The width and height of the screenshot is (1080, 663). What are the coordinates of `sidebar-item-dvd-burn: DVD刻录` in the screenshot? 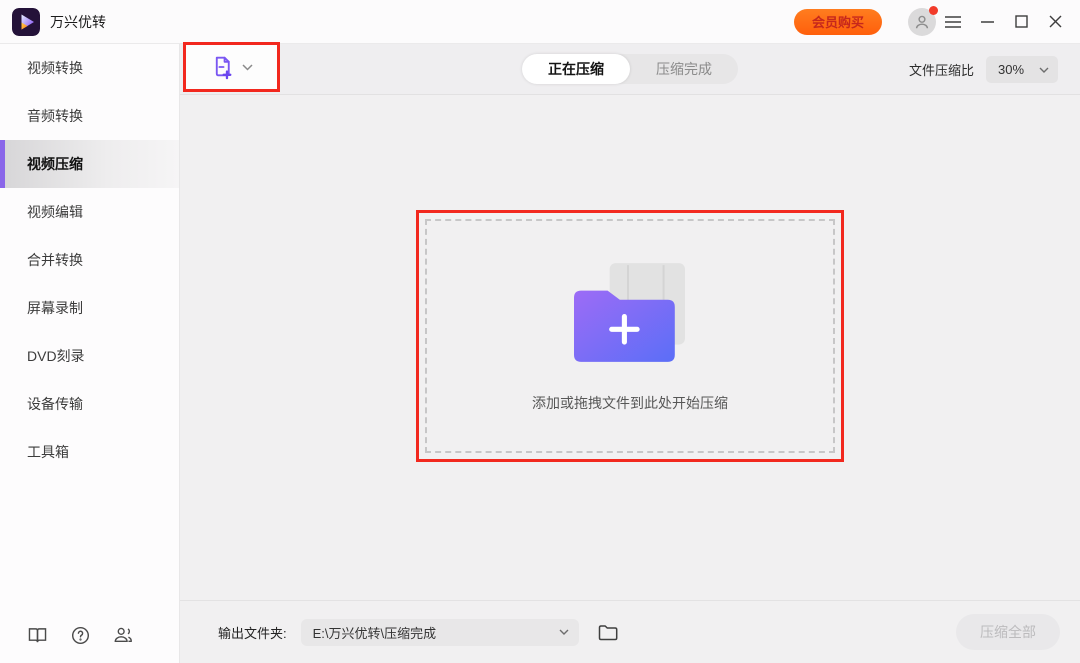 It's located at (89, 356).